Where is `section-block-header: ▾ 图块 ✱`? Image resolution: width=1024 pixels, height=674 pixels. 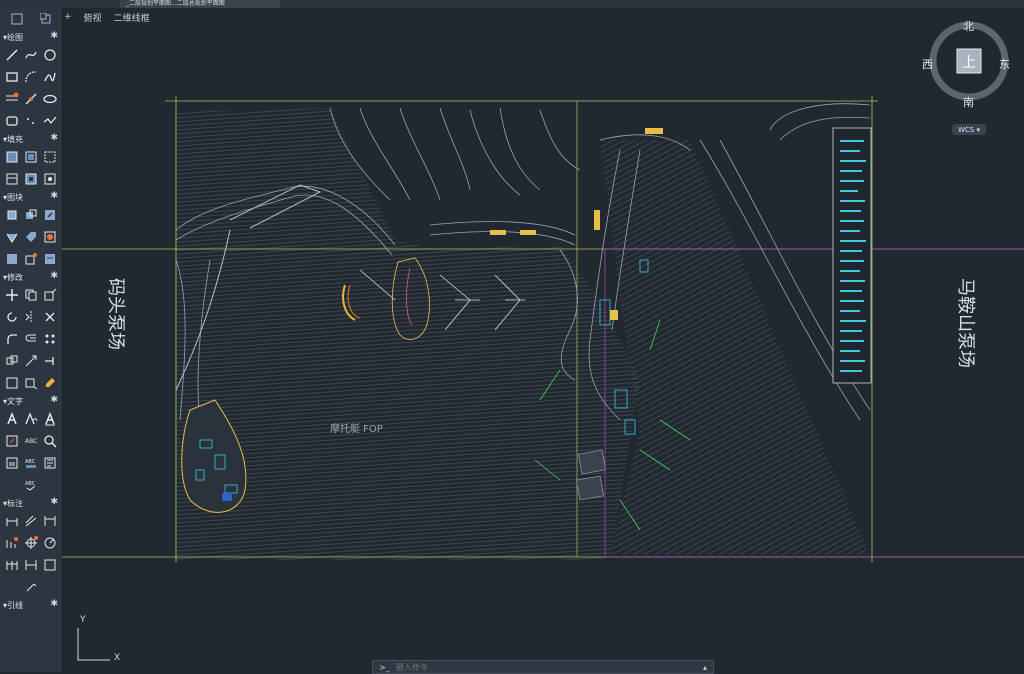
section-block-header: ▾ 图块 ✱ is located at coordinates (31, 197).